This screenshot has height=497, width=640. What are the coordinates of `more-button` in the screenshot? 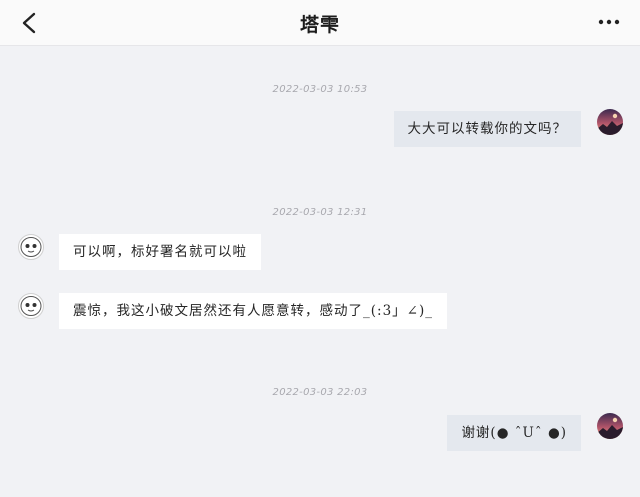 It's located at (609, 22).